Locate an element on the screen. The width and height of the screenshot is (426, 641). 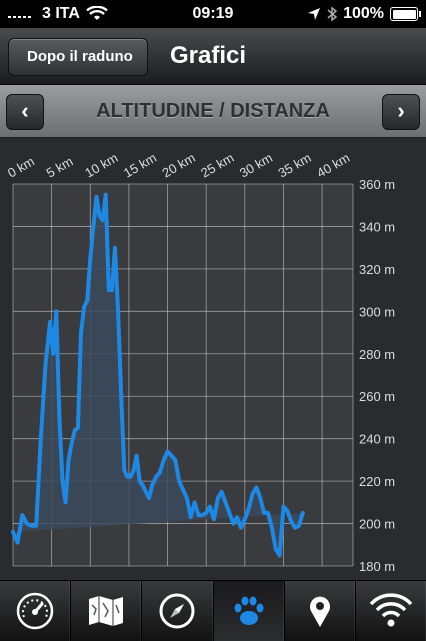
y-tick-label: 260 m is located at coordinates (377, 396).